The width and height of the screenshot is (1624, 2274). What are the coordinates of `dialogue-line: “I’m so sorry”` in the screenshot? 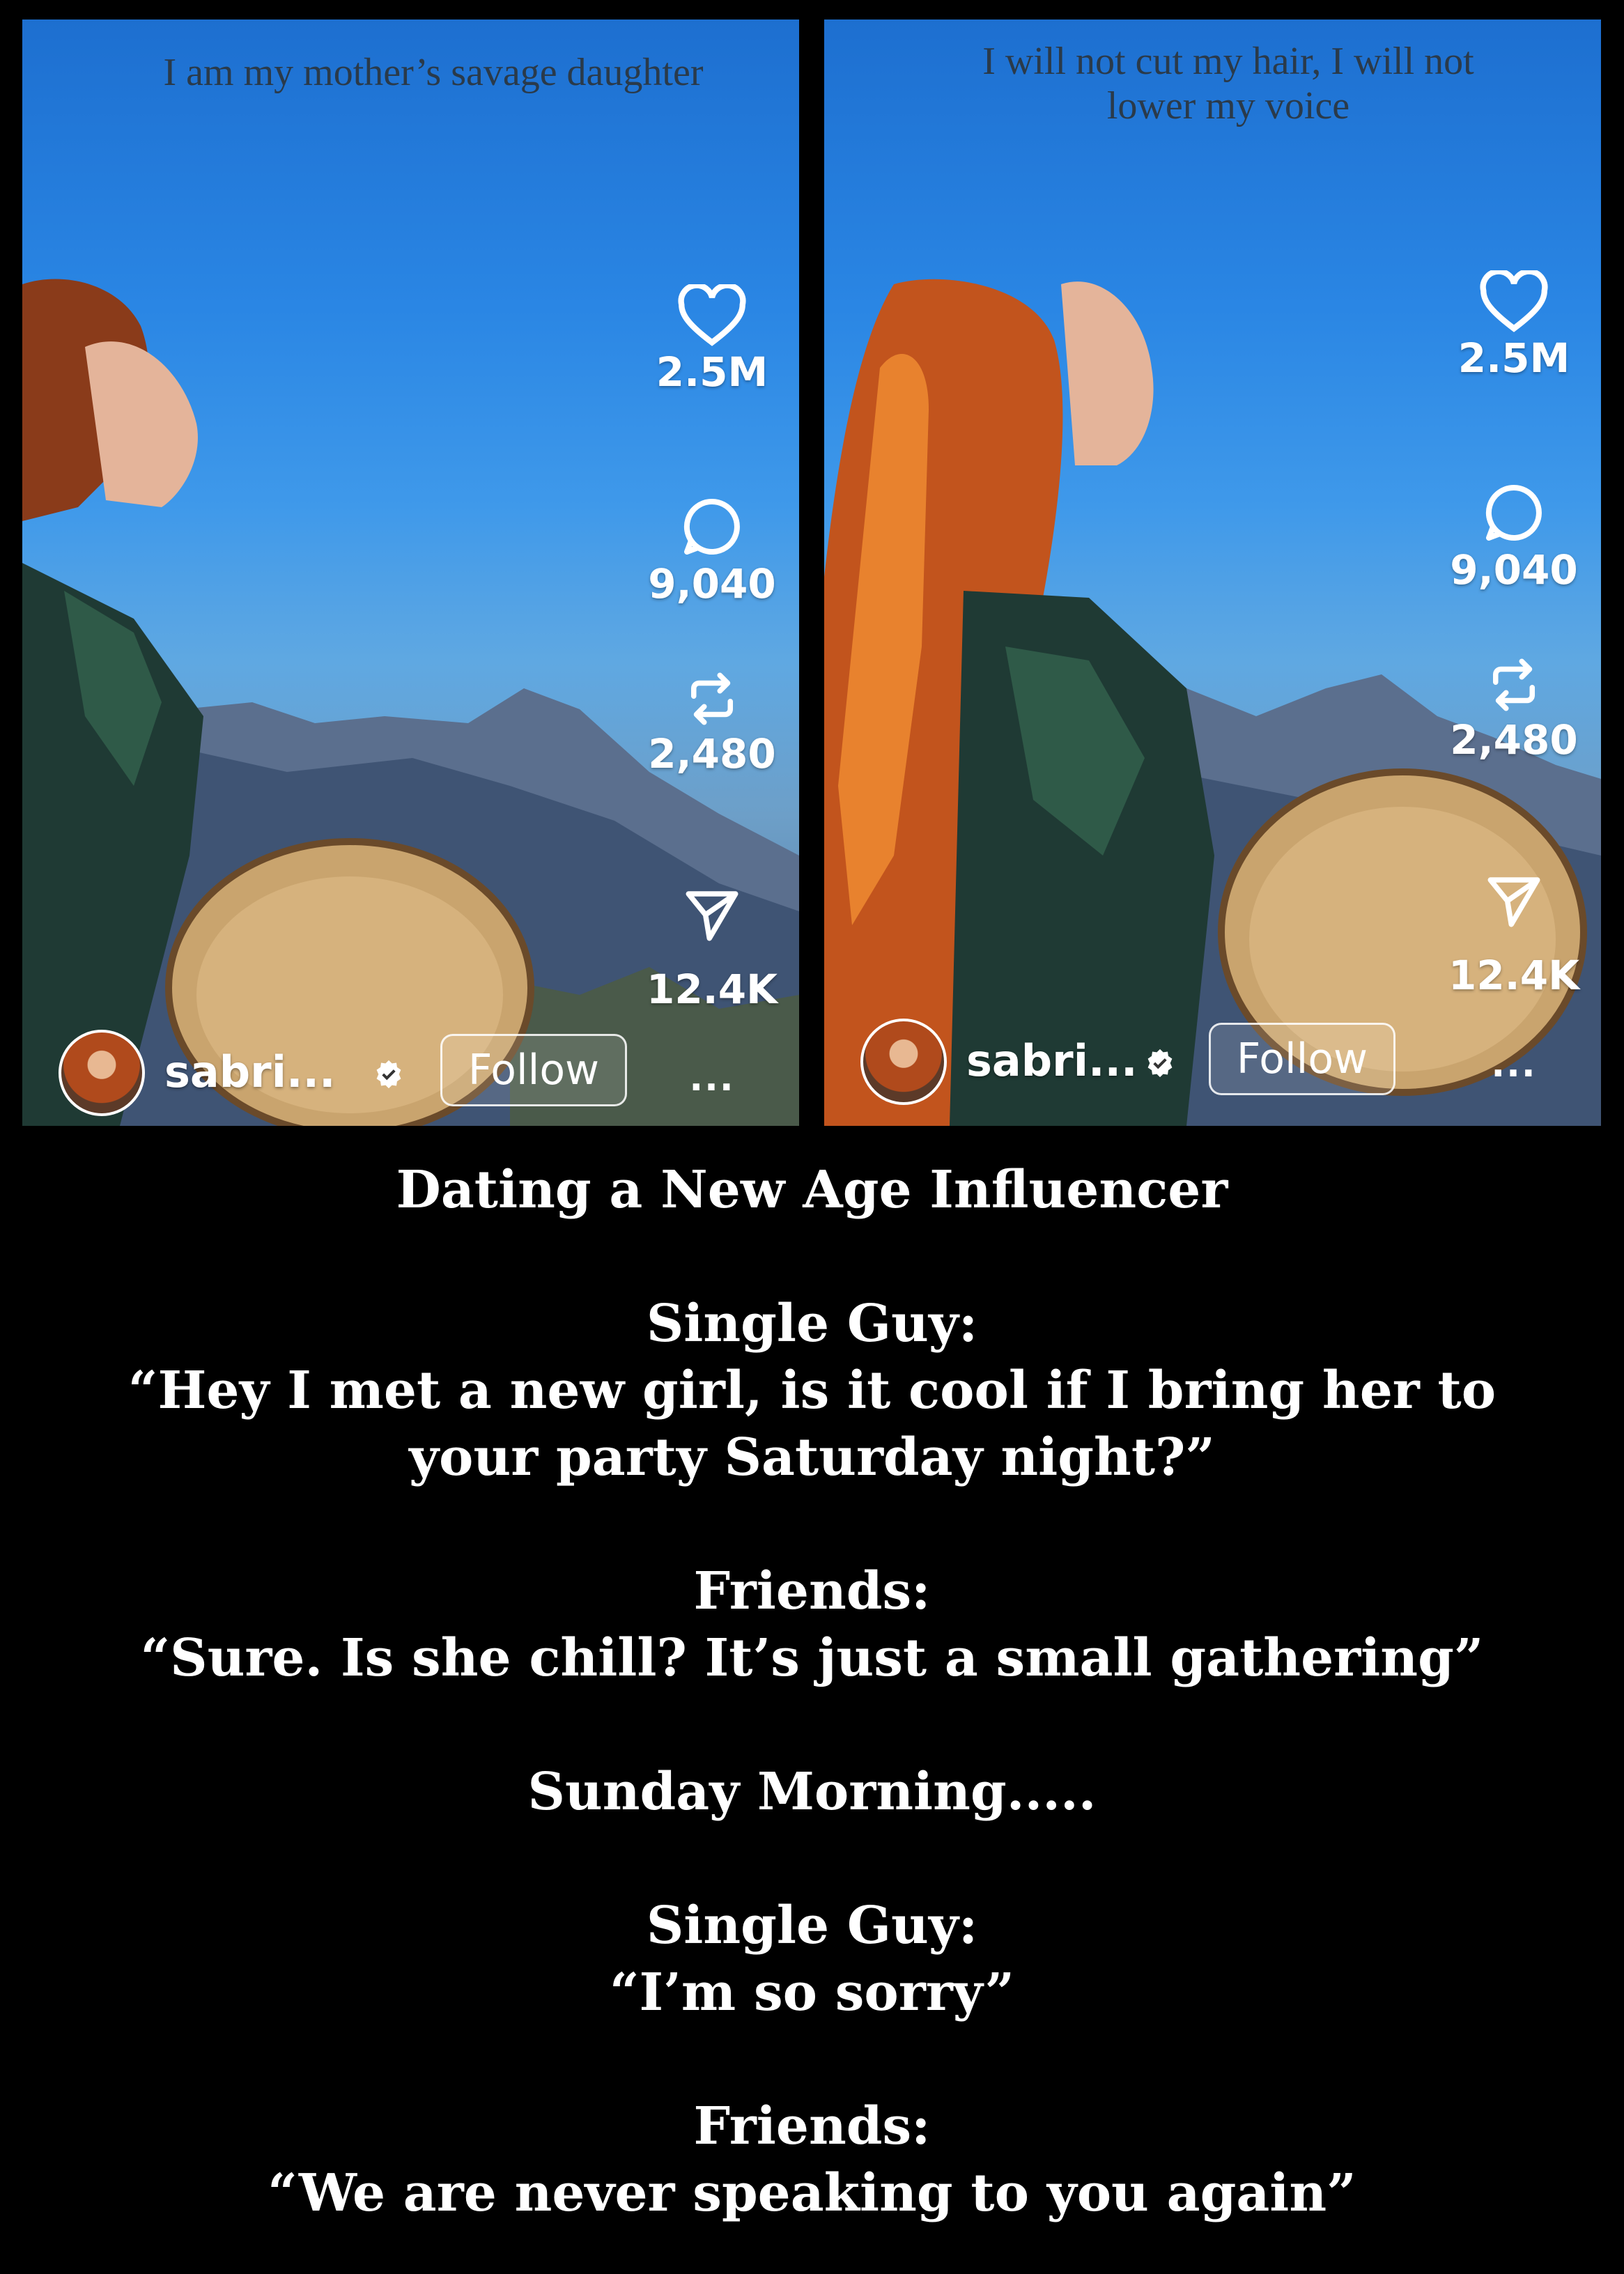 It's located at (812, 1992).